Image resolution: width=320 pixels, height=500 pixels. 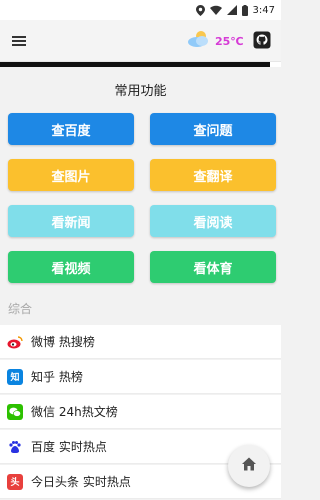 I want to click on list-header: 综合, so click(x=20, y=309).